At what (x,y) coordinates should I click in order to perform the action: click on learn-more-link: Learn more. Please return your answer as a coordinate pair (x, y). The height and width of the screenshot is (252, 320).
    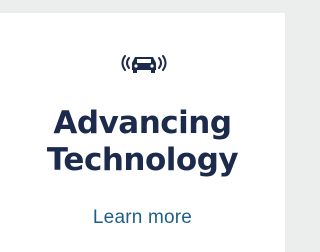
    Looking at the image, I should click on (142, 218).